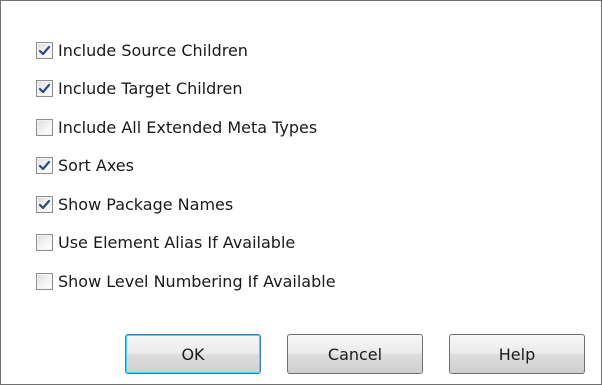 The width and height of the screenshot is (602, 385). Describe the element at coordinates (153, 50) in the screenshot. I see `option-label: Include Source Children` at that location.